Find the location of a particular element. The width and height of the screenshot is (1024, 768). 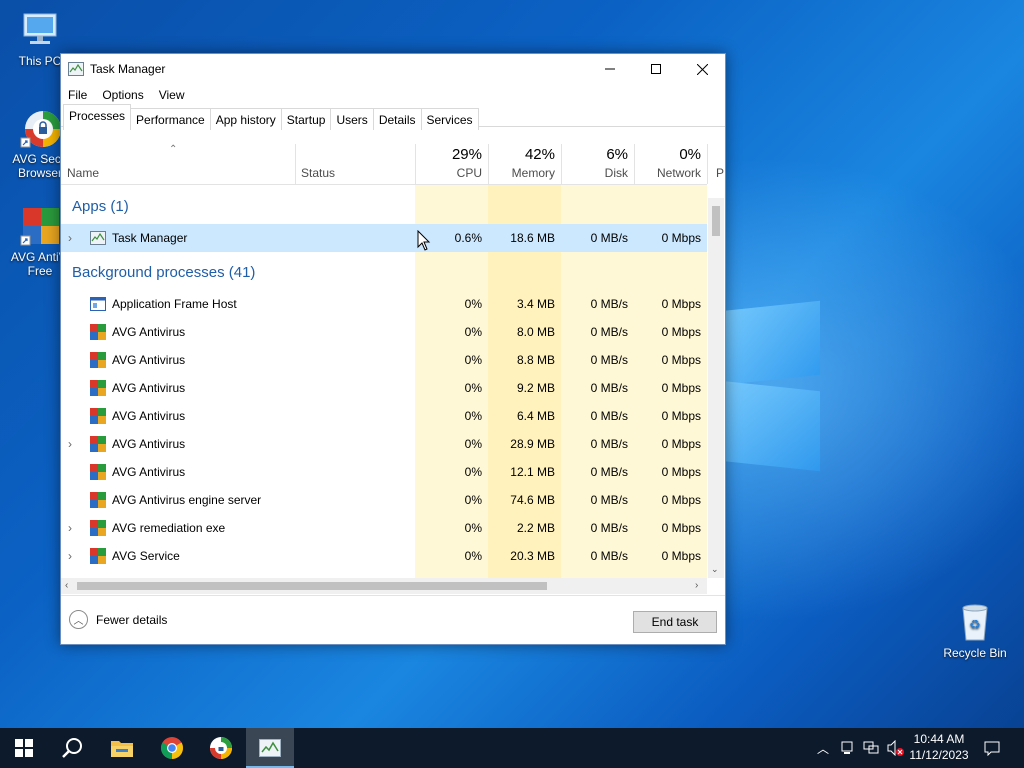

horizontal-scrollbar: ‹ › is located at coordinates (384, 586).